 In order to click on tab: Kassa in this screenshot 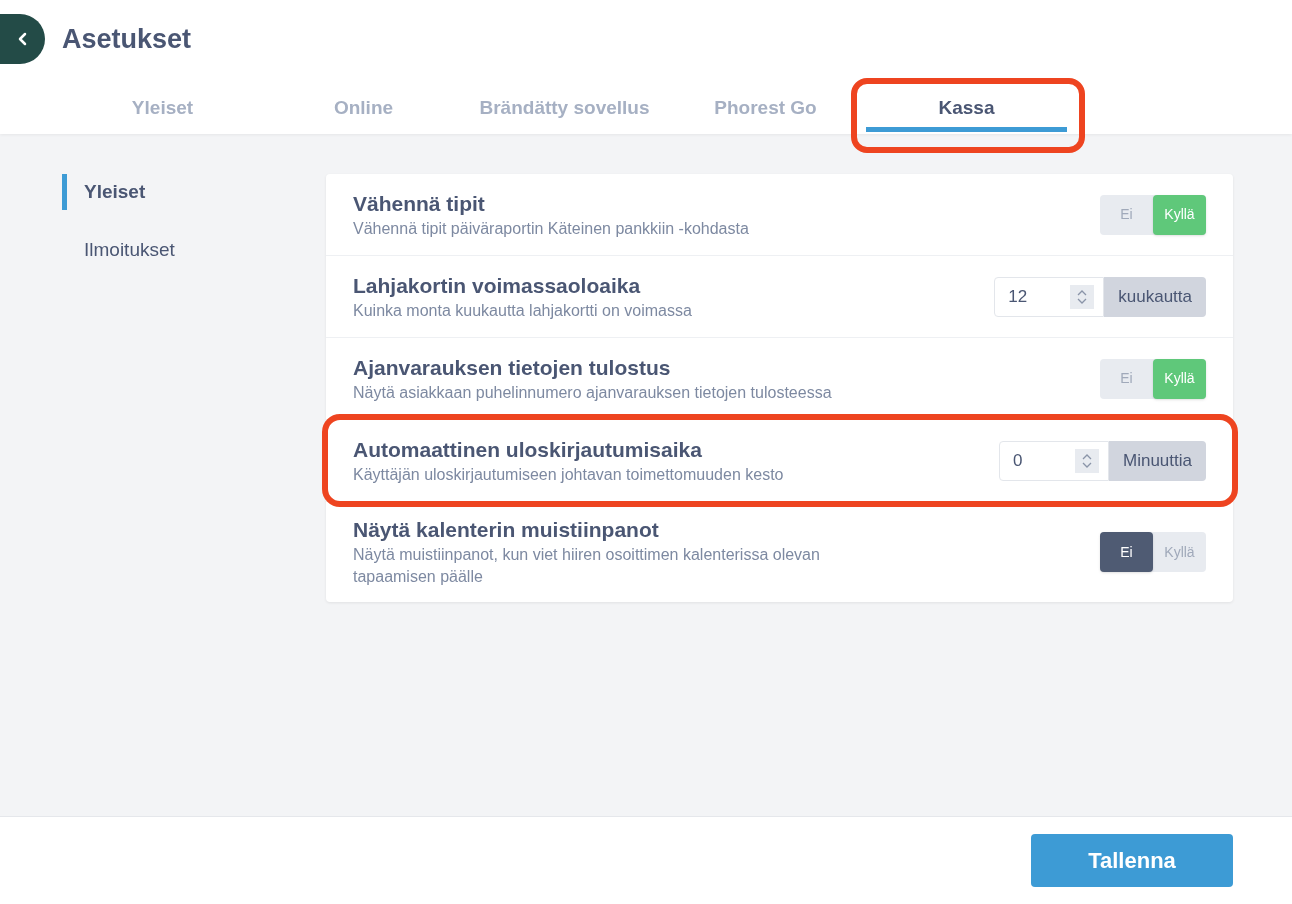, I will do `click(966, 109)`.